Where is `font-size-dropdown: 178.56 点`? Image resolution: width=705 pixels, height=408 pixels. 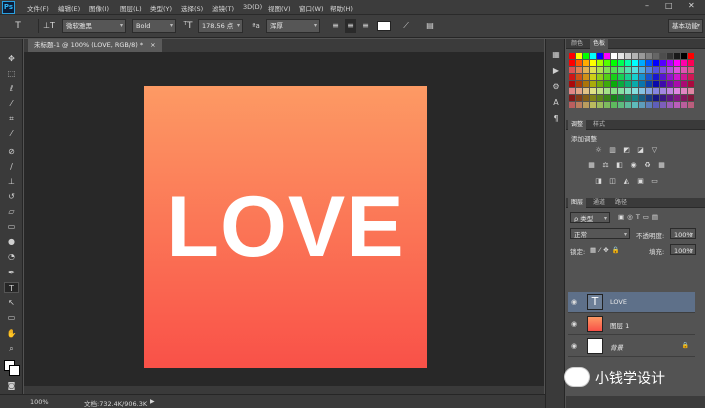 font-size-dropdown: 178.56 点 is located at coordinates (220, 26).